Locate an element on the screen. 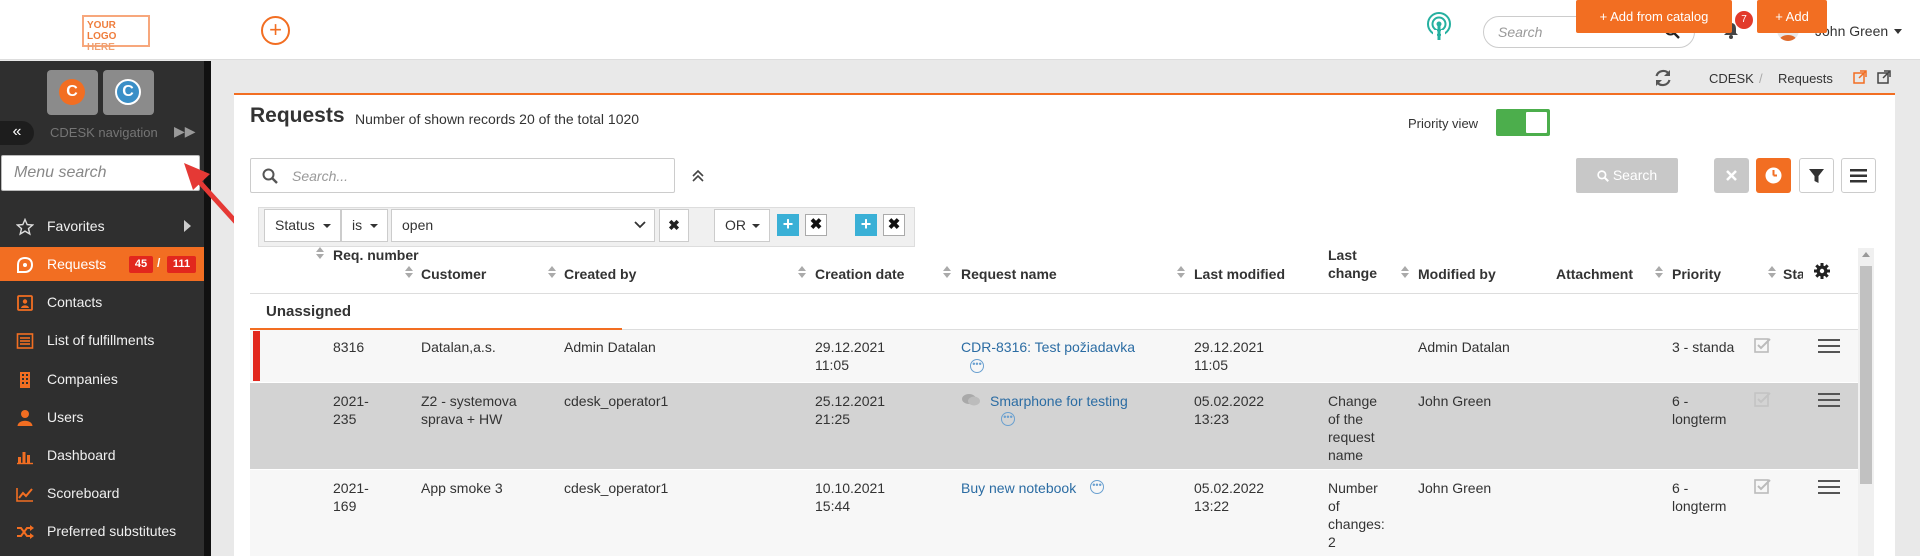  secondary-app-button: C is located at coordinates (128, 92).